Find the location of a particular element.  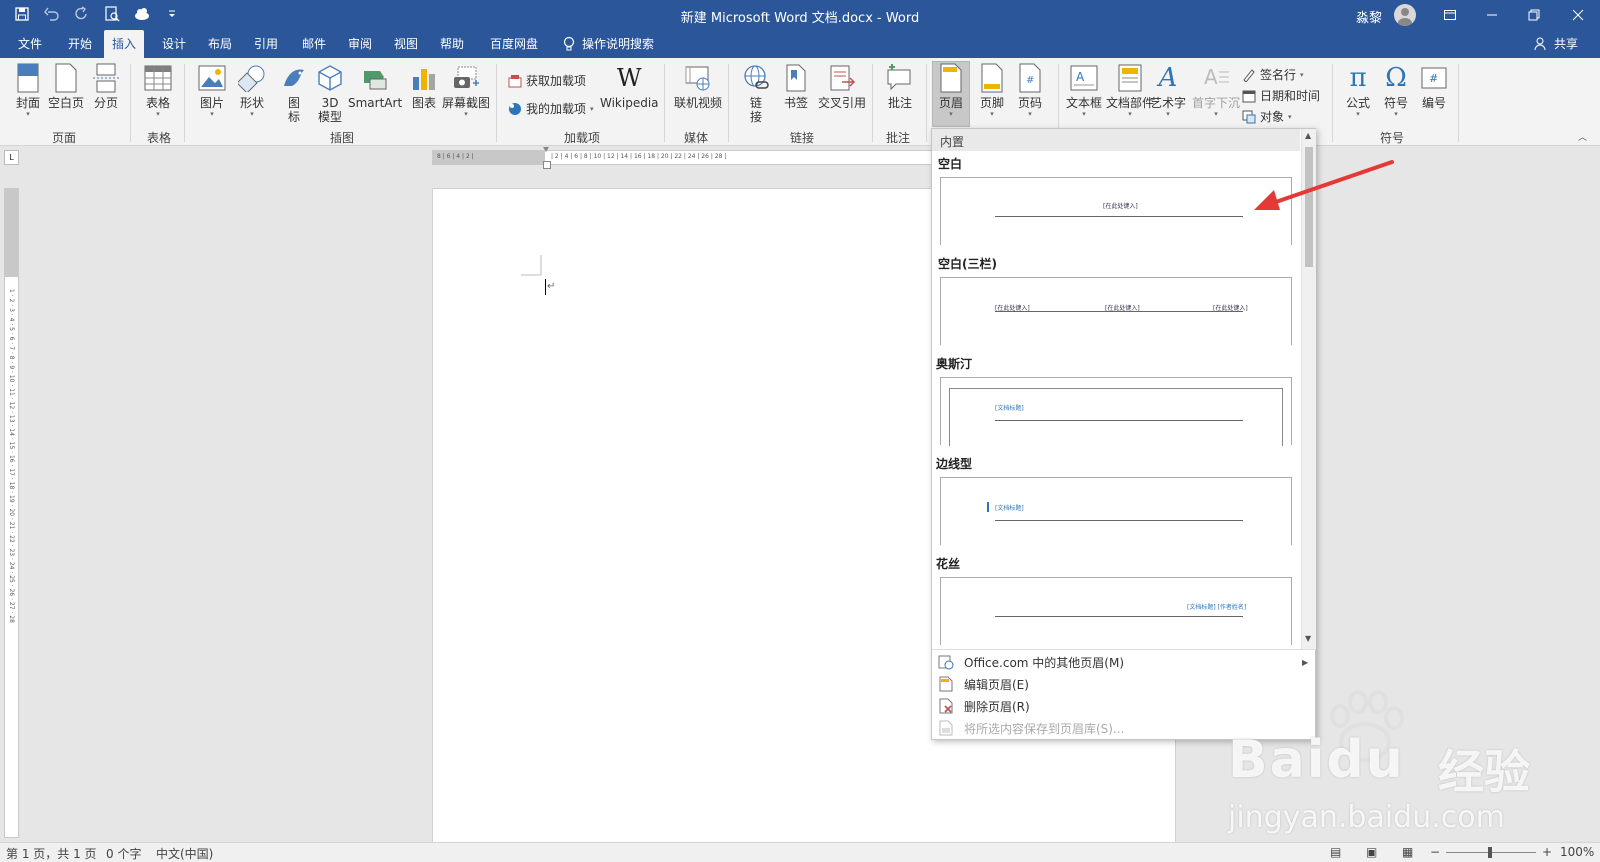

tab-view: 视图 is located at coordinates (406, 44).